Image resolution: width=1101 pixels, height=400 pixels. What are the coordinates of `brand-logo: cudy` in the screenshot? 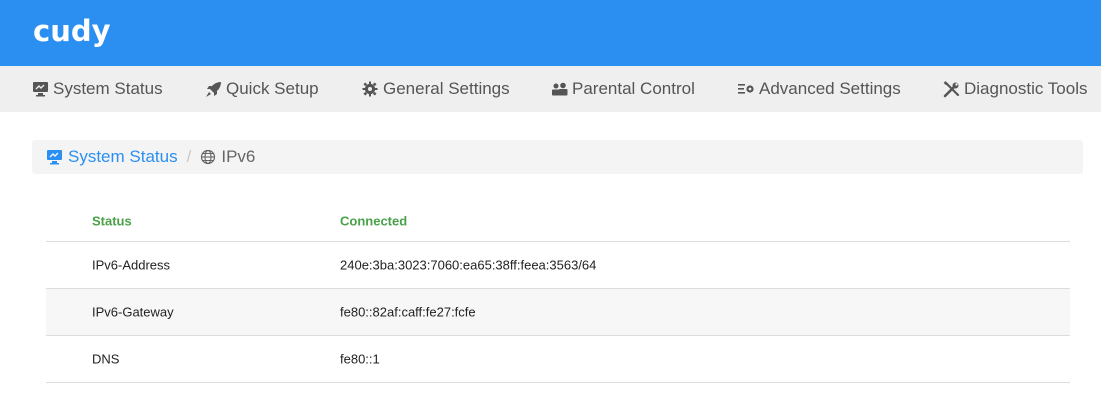 It's located at (72, 31).